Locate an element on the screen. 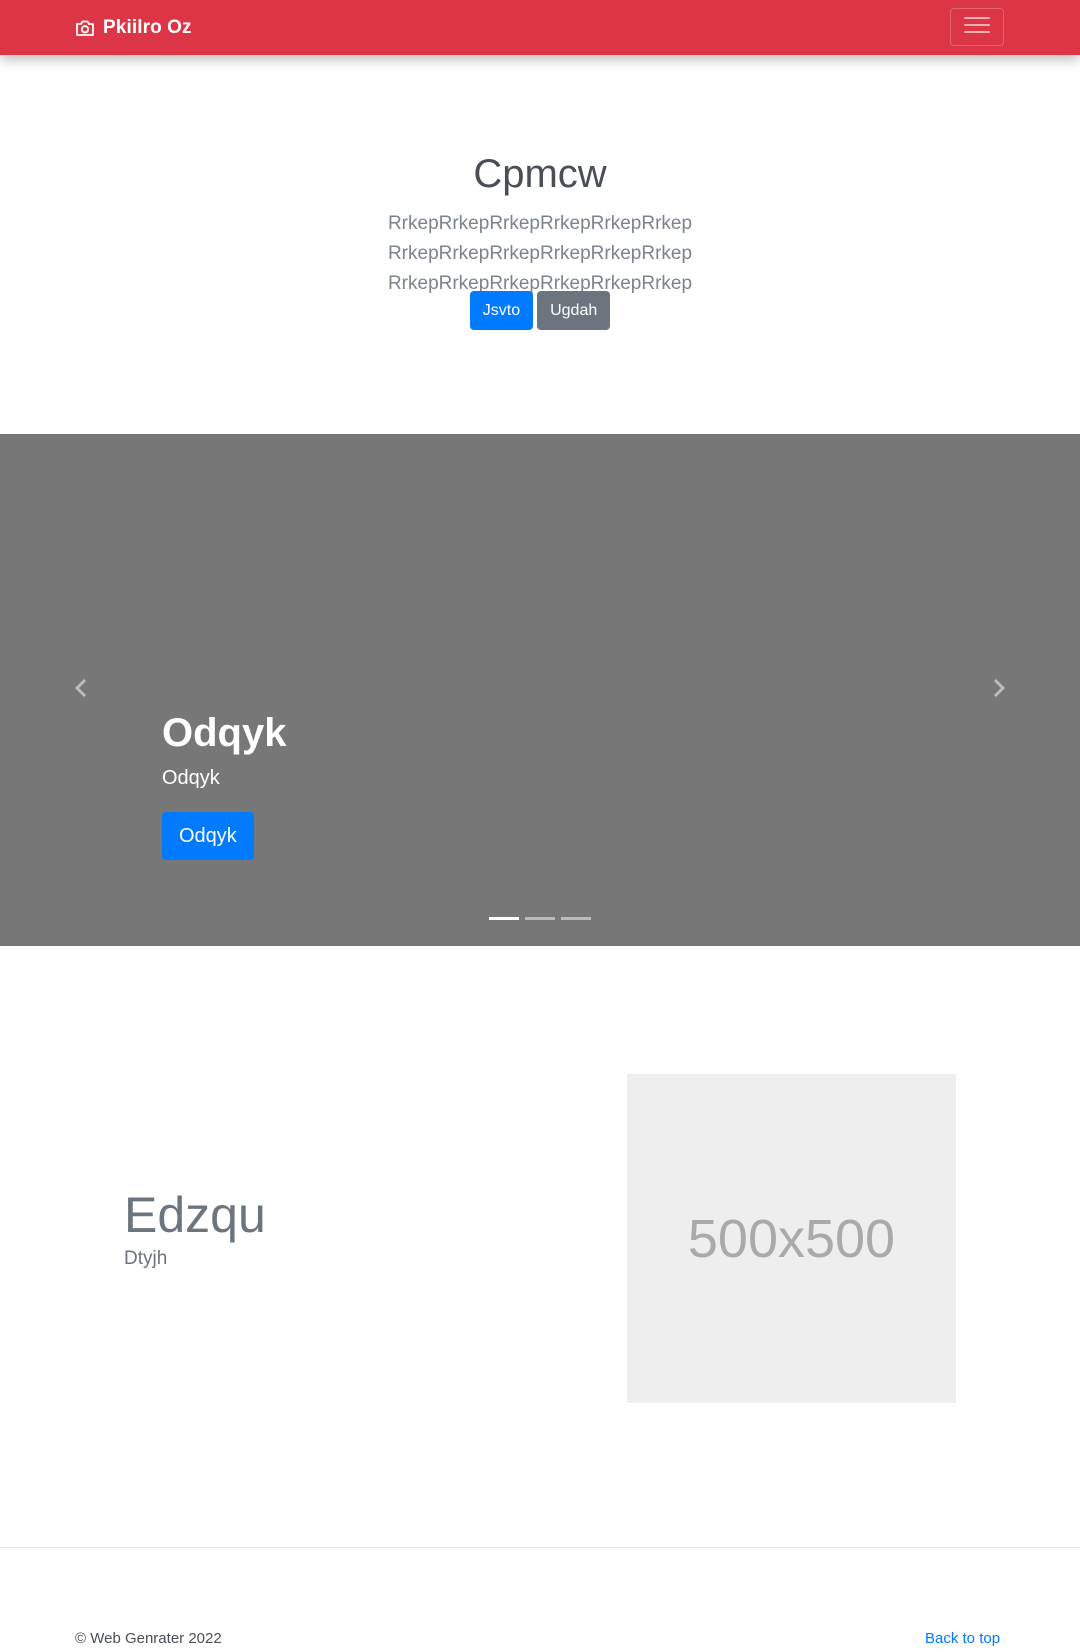 The height and width of the screenshot is (1652, 1080). hero-secondary-button: Ugdah is located at coordinates (574, 310).